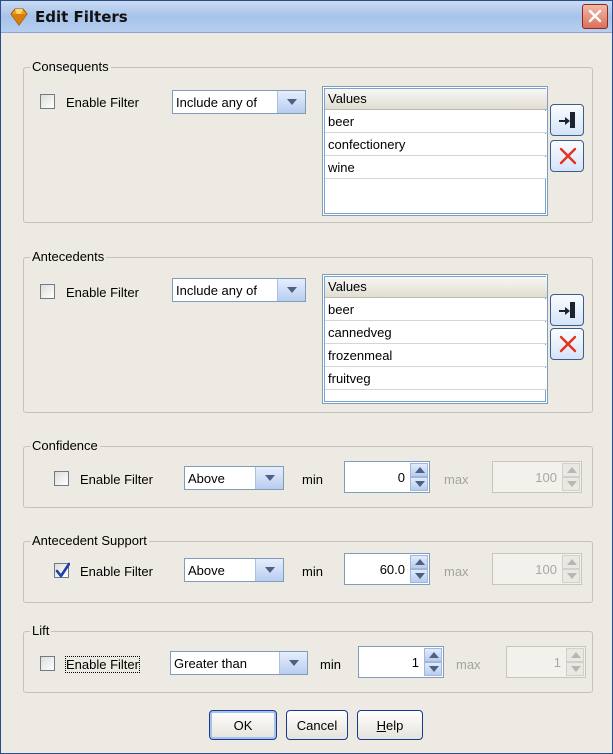 The image size is (613, 754). Describe the element at coordinates (436, 356) in the screenshot. I see `list-item: frozenmeal` at that location.